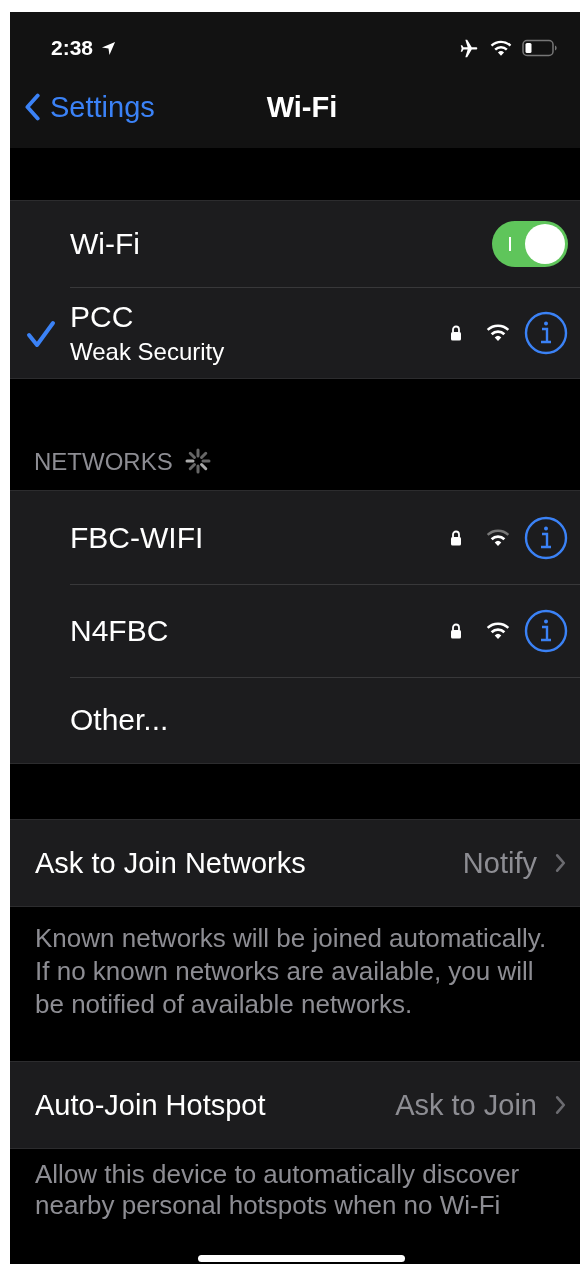 The width and height of the screenshot is (581, 1264). What do you see at coordinates (540, 48) in the screenshot?
I see `battery-icon` at bounding box center [540, 48].